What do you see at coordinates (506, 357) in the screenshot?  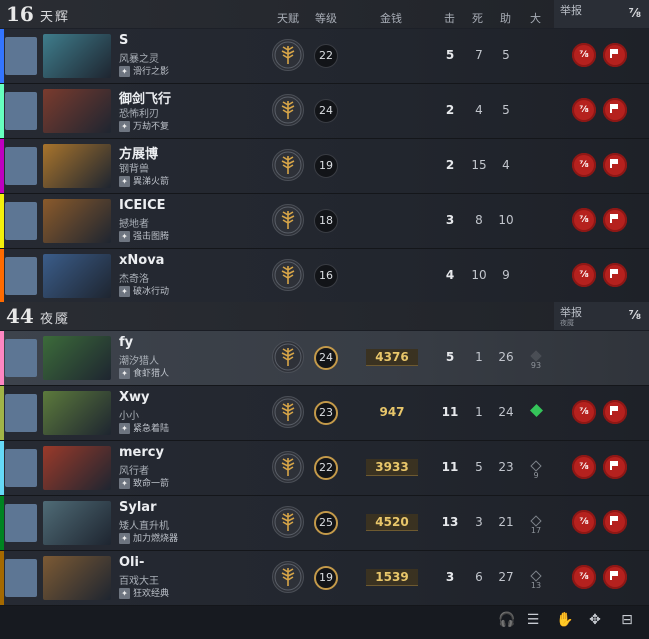 I see `assists-value: 26` at bounding box center [506, 357].